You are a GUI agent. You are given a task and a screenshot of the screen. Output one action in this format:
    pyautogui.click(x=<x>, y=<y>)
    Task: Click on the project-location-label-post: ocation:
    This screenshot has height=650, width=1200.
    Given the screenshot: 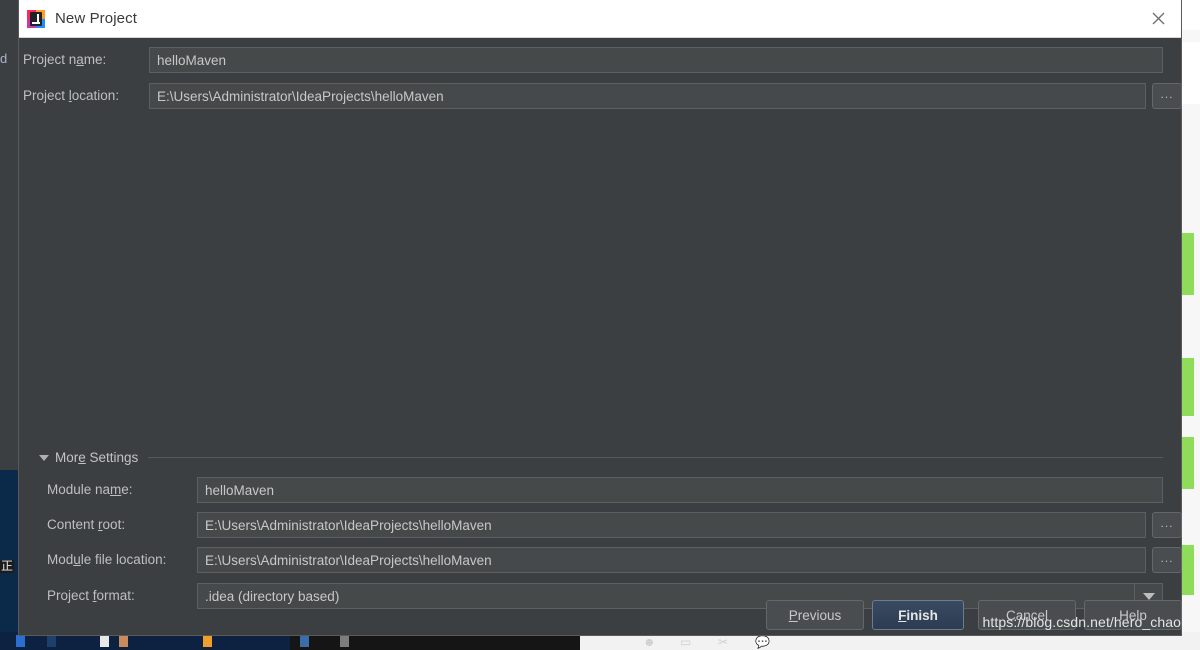 What is the action you would take?
    pyautogui.click(x=95, y=95)
    